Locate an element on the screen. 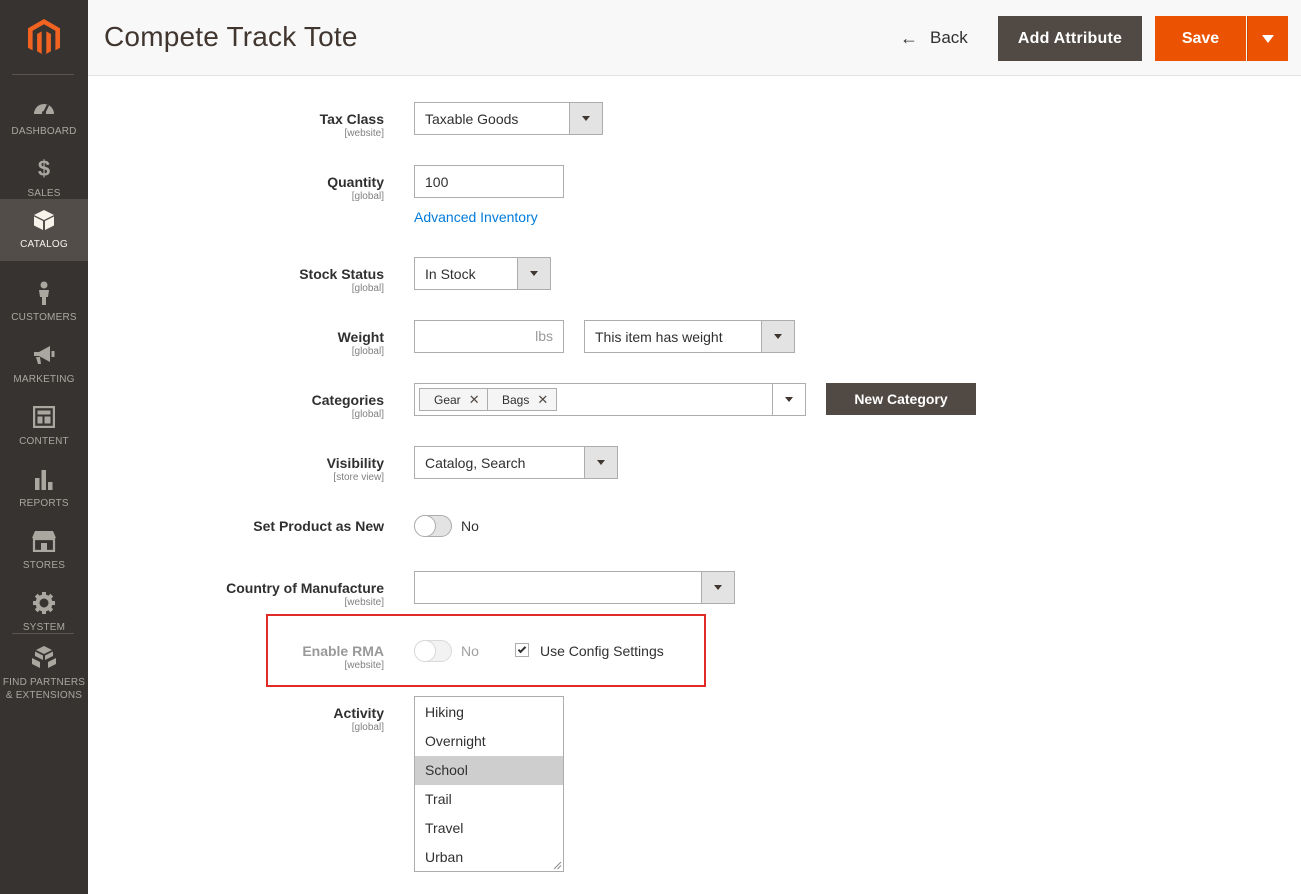 This screenshot has height=894, width=1301. quantity-scope: [global] is located at coordinates (367, 196).